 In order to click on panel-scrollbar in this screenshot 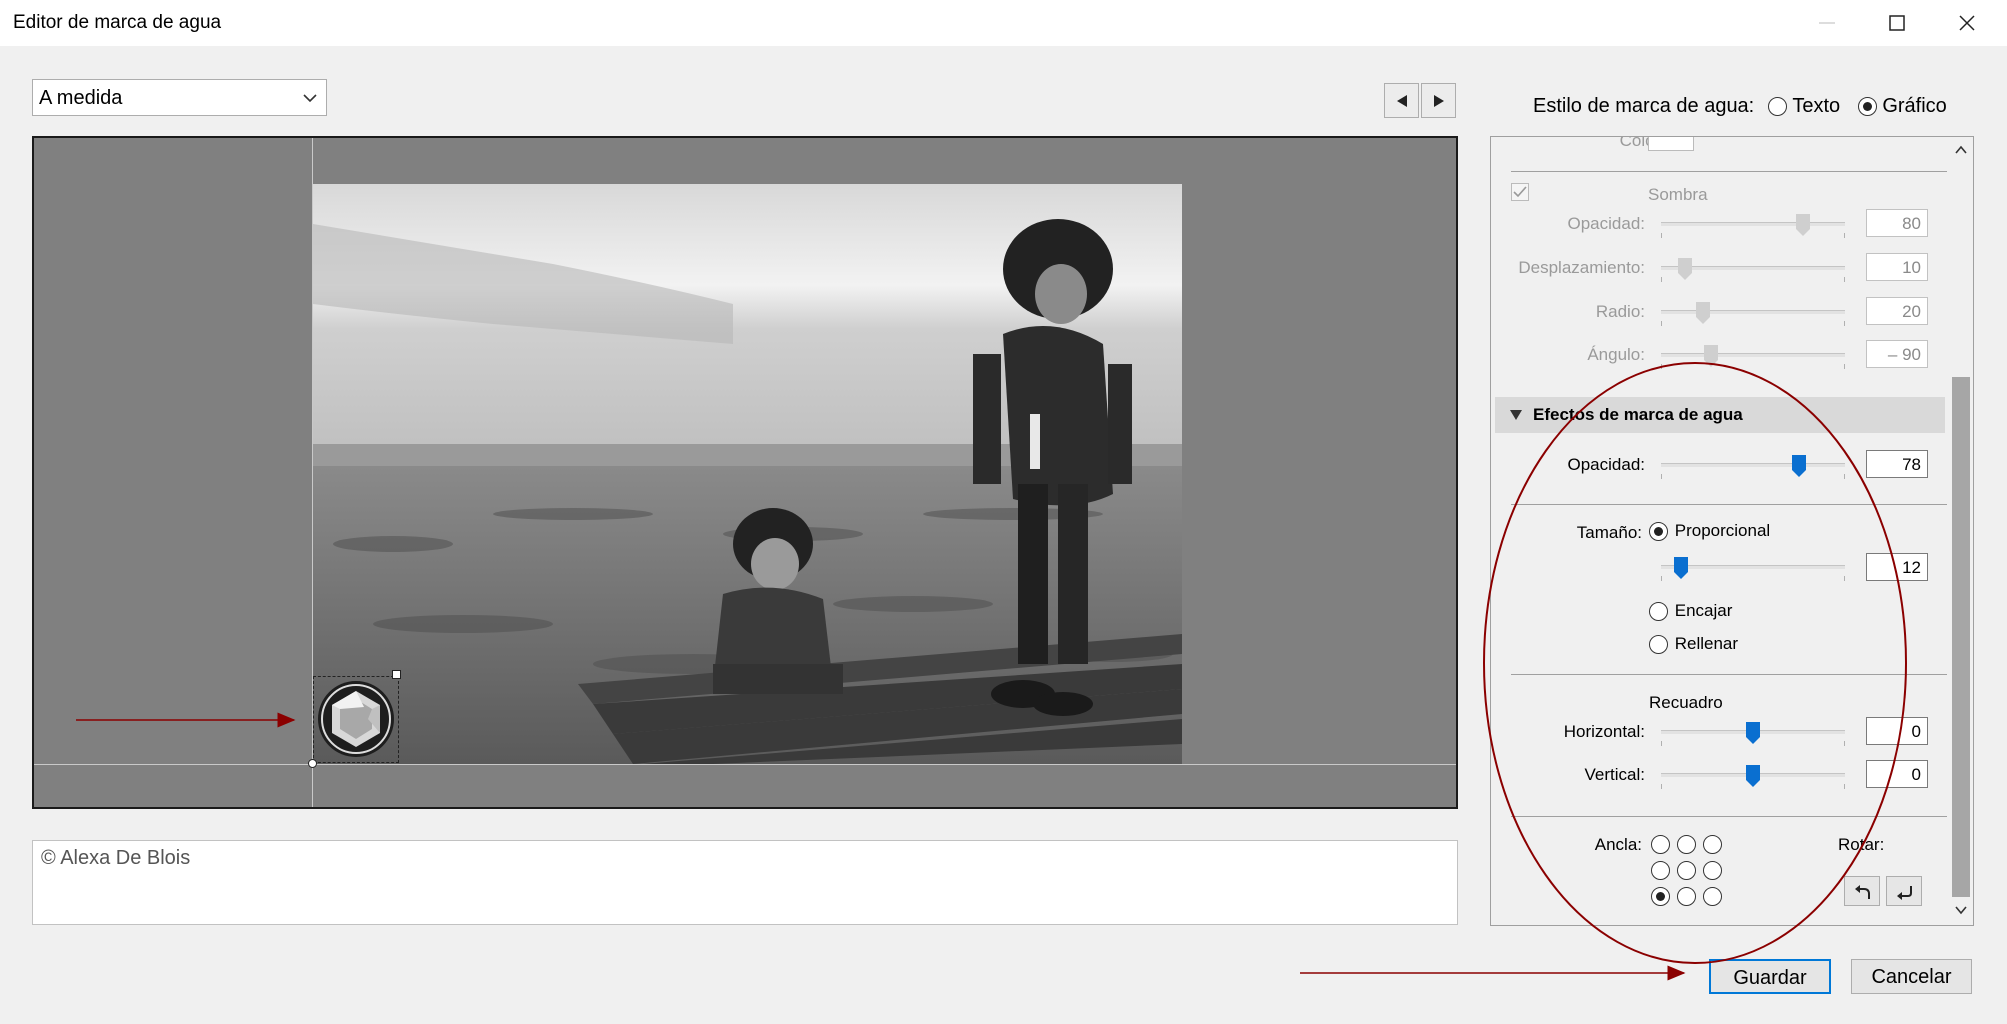, I will do `click(1961, 531)`.